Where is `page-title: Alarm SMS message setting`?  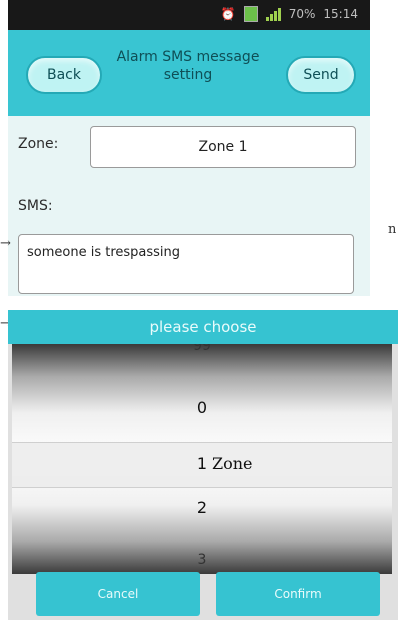 page-title: Alarm SMS message setting is located at coordinates (188, 66).